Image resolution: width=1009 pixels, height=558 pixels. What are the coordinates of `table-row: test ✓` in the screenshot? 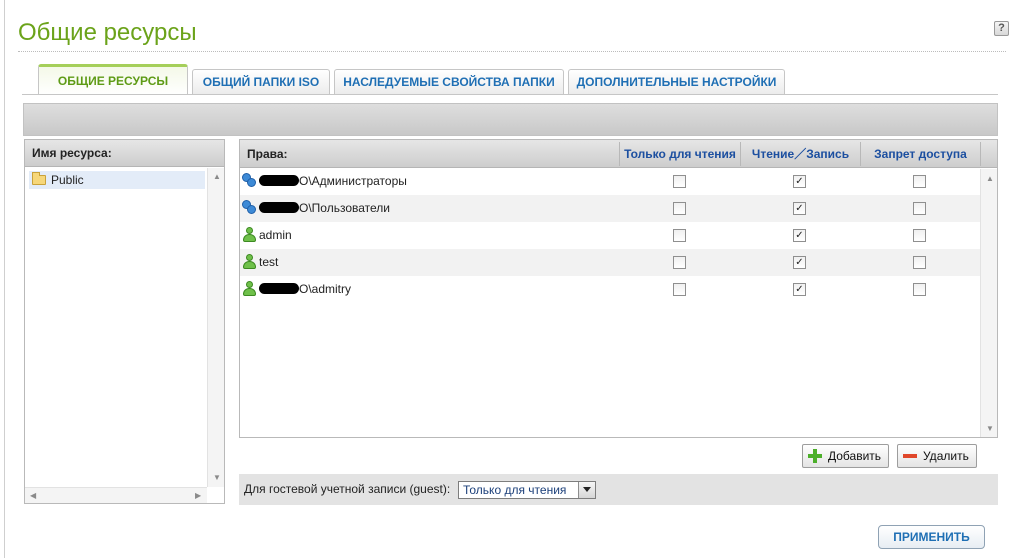 It's located at (610, 262).